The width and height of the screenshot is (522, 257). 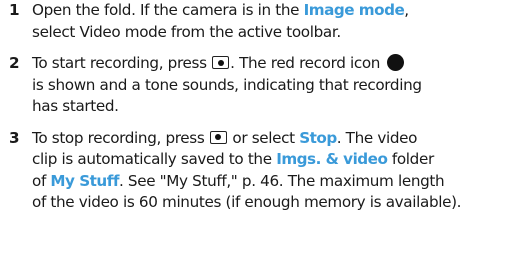 I want to click on step-text: clip is automatically saved to the, so click(x=154, y=159).